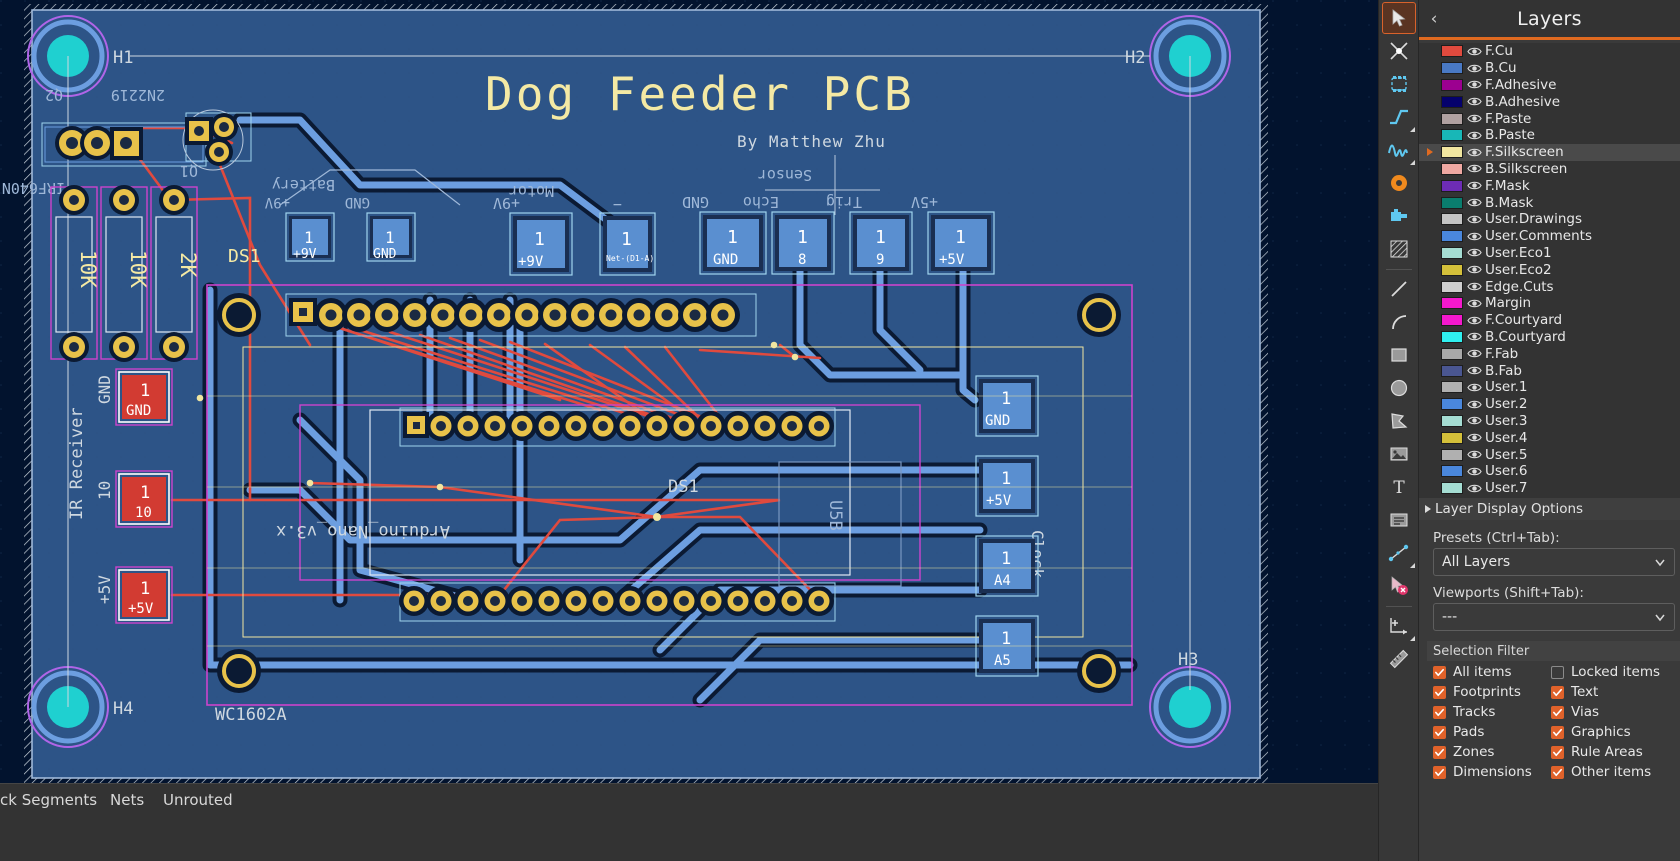 Image resolution: width=1680 pixels, height=861 pixels. I want to click on tune-length-submenu-arrow, so click(1412, 162).